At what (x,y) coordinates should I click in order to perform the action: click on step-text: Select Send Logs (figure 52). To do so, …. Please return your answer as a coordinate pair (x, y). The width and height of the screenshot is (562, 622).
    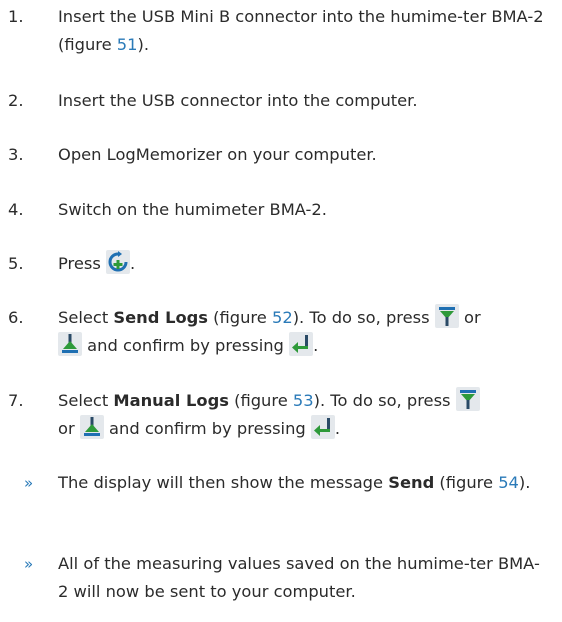
    Looking at the image, I should click on (302, 331).